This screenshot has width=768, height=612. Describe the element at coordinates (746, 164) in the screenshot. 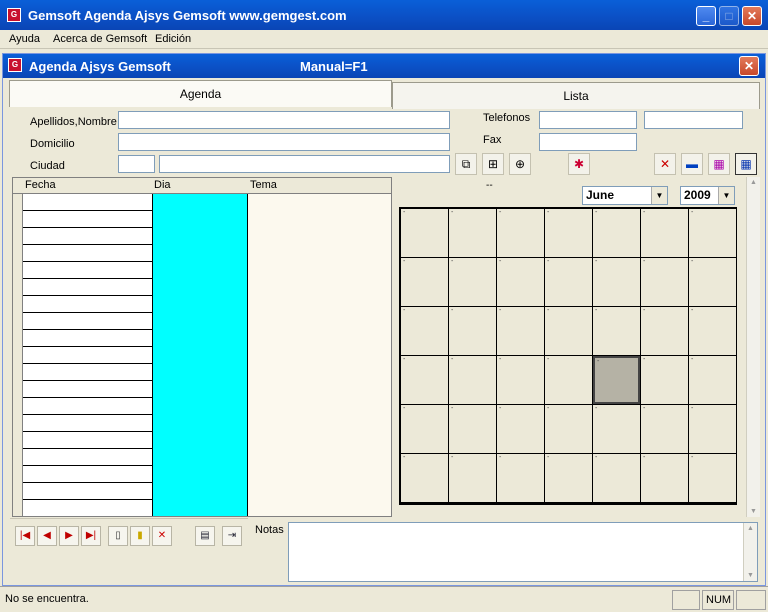

I see `calendar-grid-icon: ▦` at that location.